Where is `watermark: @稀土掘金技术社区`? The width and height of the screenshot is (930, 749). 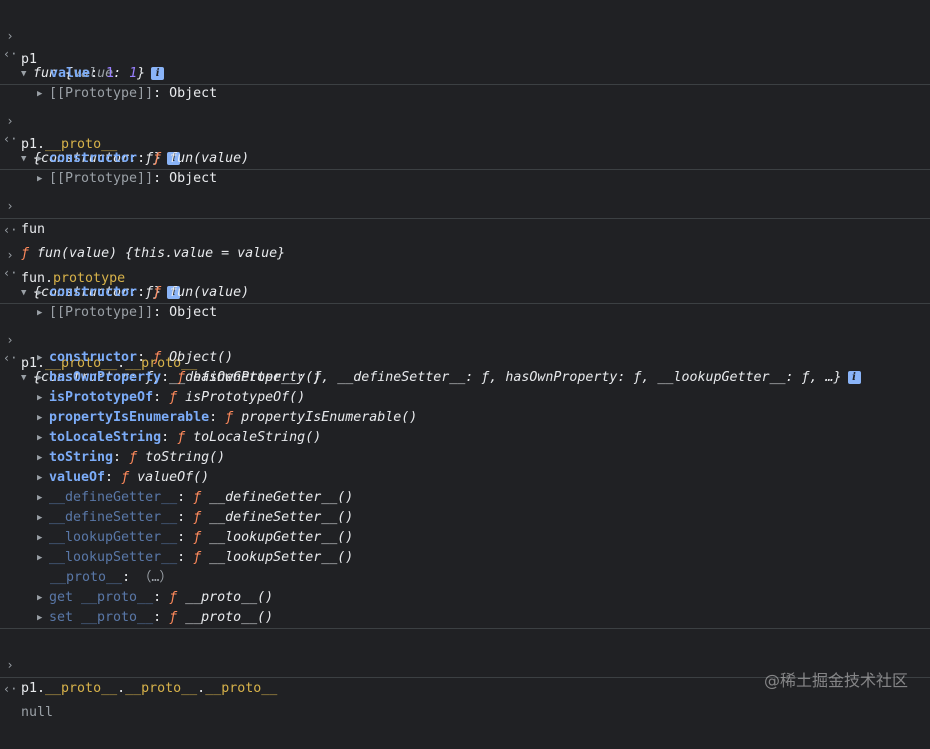
watermark: @稀土掘金技术社区 is located at coordinates (835, 680).